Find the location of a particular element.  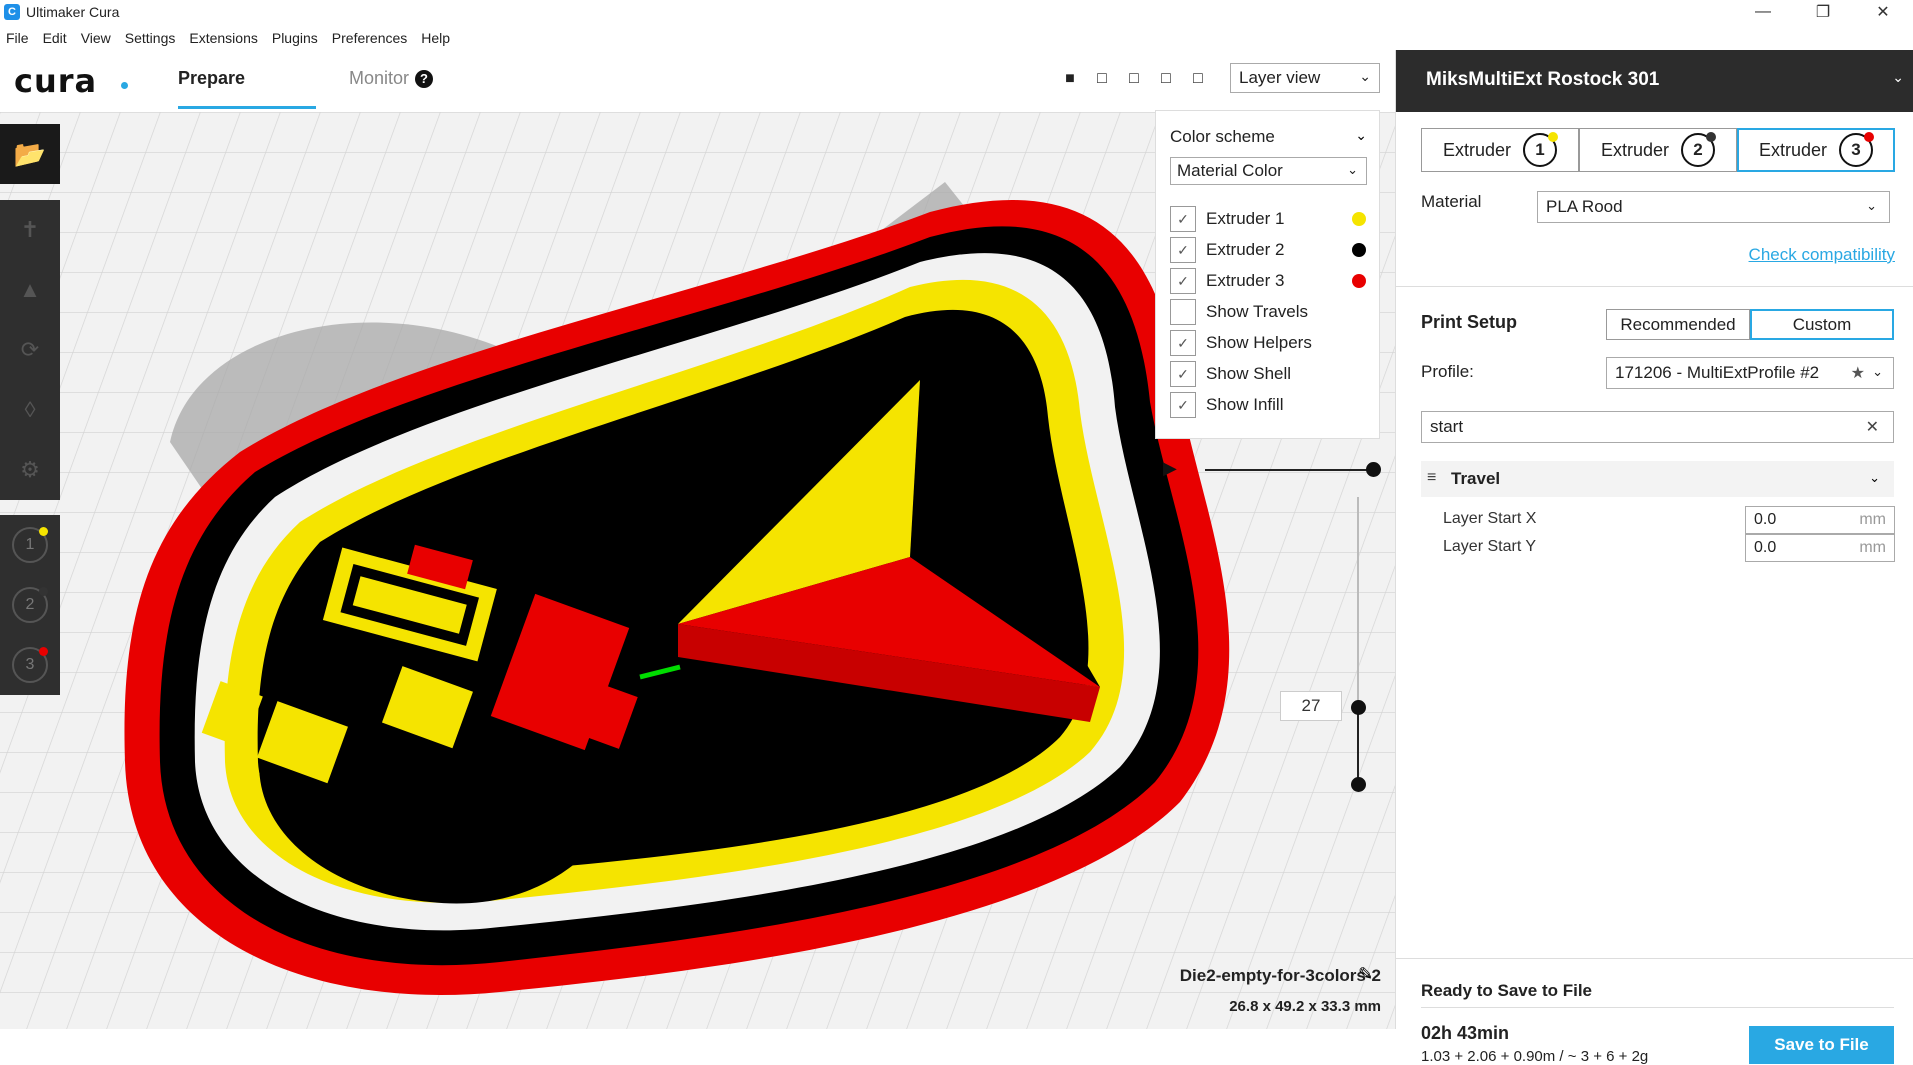

tab-monitor-label: Monitor is located at coordinates (379, 78).